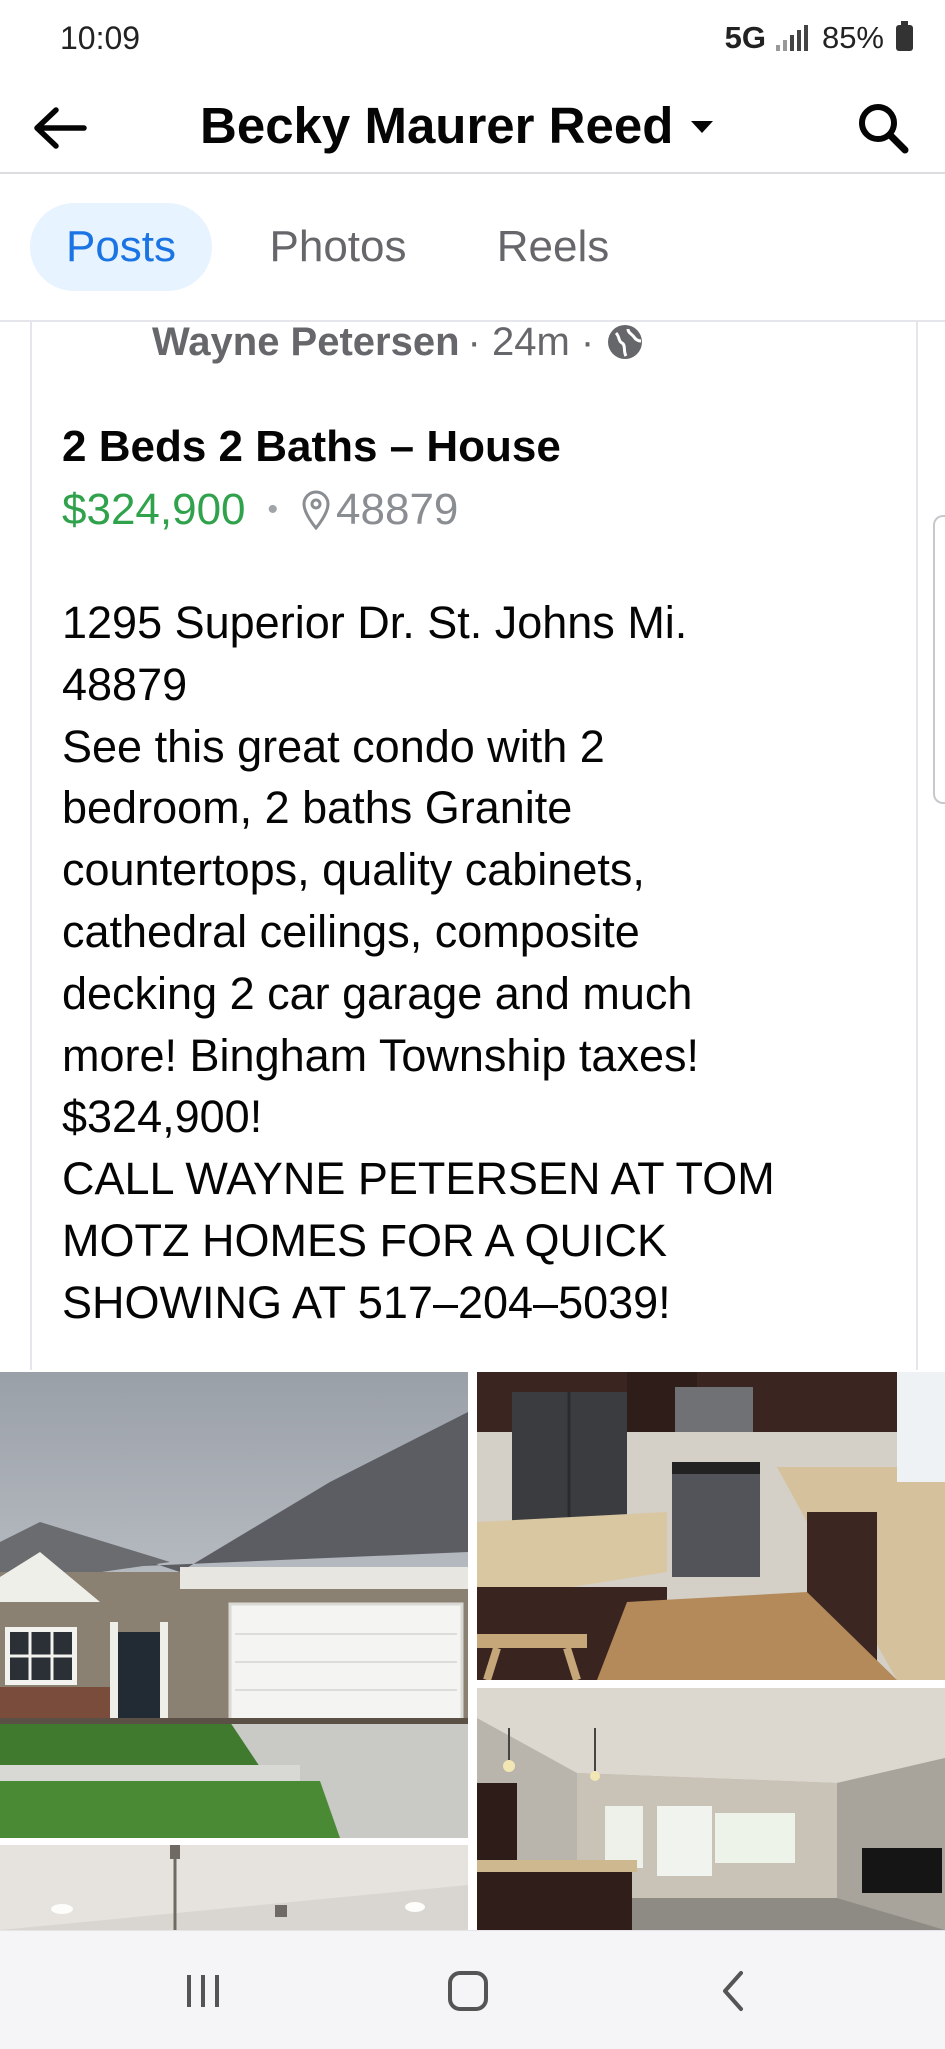 This screenshot has width=945, height=2049. Describe the element at coordinates (472, 40) in the screenshot. I see `status-bar: 10:09 5G 85%` at that location.